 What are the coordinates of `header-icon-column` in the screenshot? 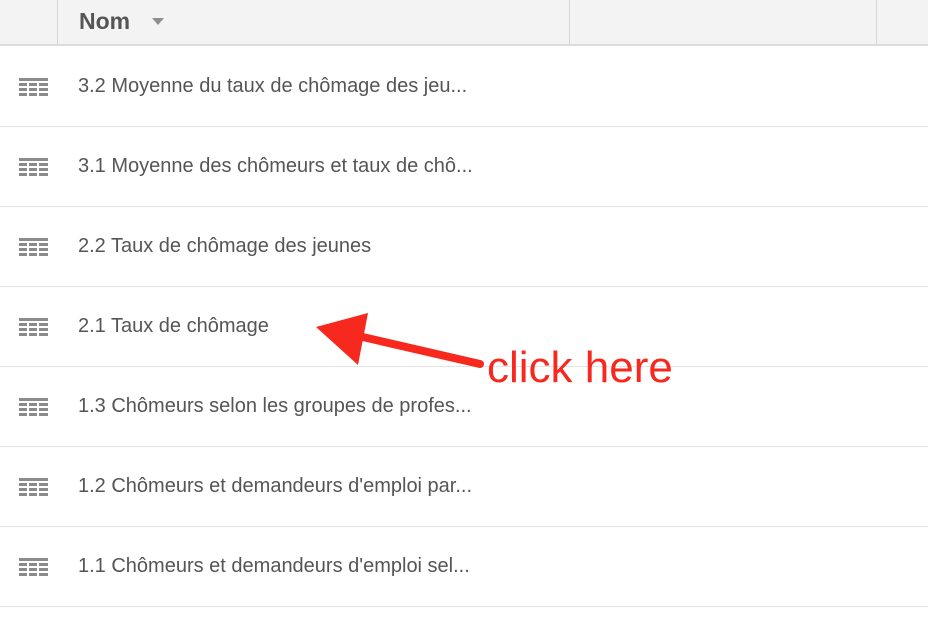 It's located at (29, 22).